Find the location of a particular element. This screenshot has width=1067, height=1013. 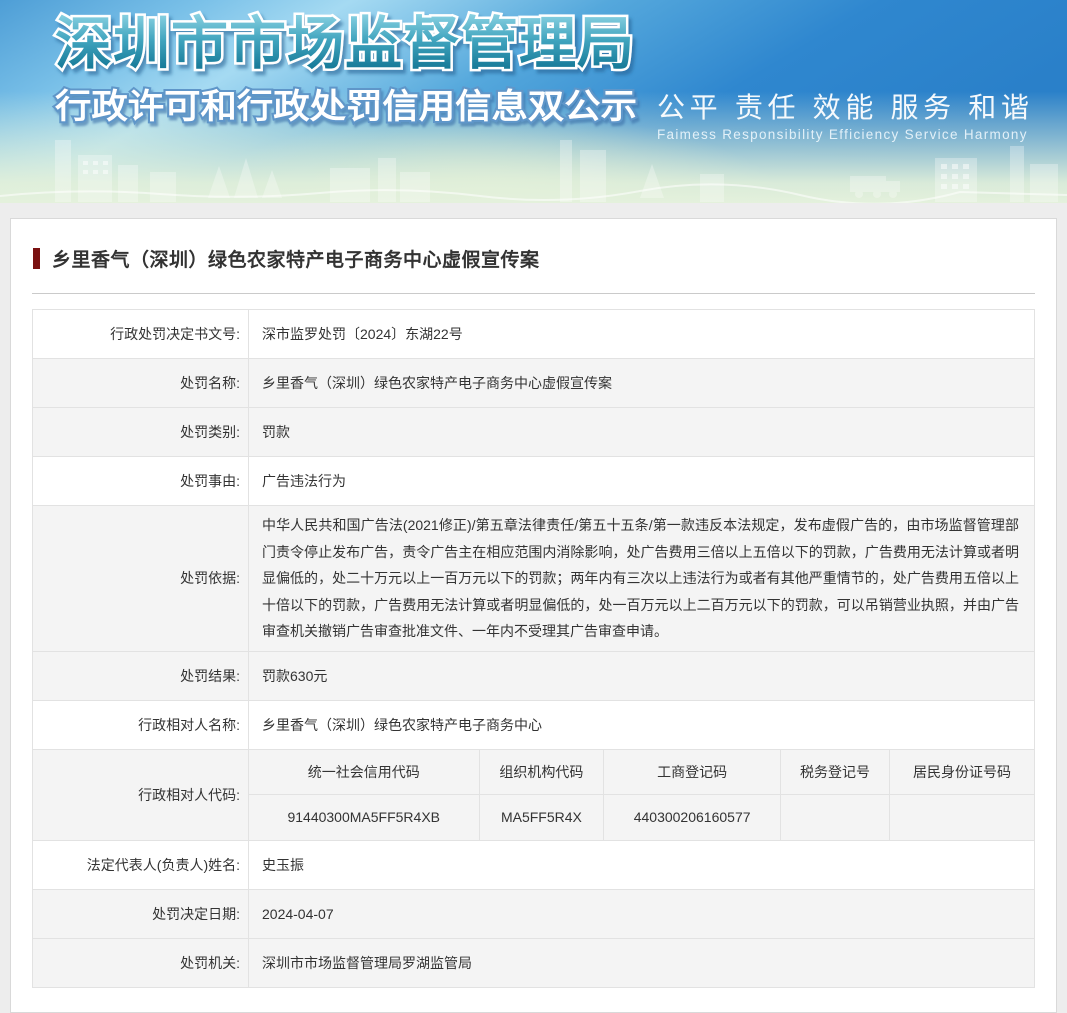

code-column-header: 税务登记号 is located at coordinates (835, 772).